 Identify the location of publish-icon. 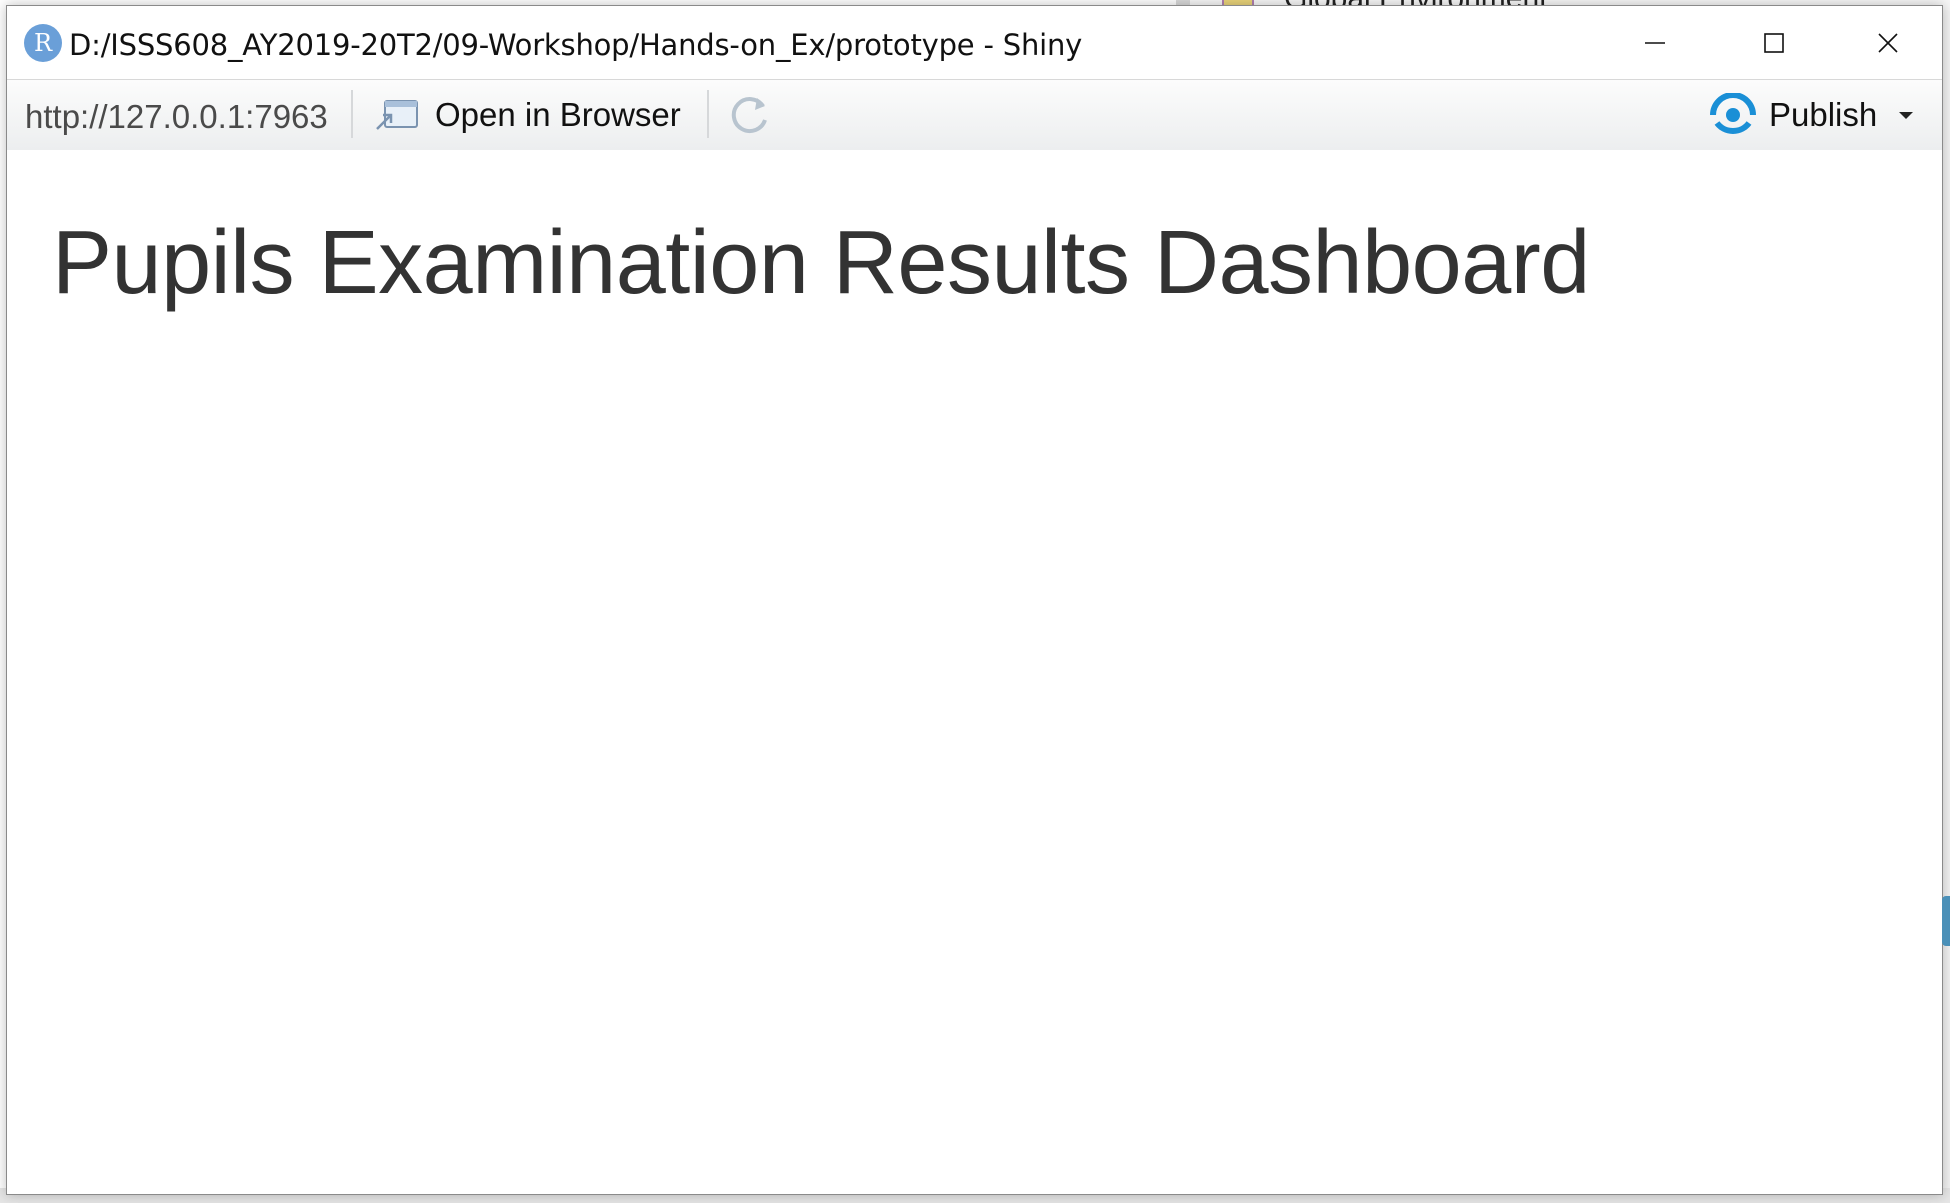
(1733, 113).